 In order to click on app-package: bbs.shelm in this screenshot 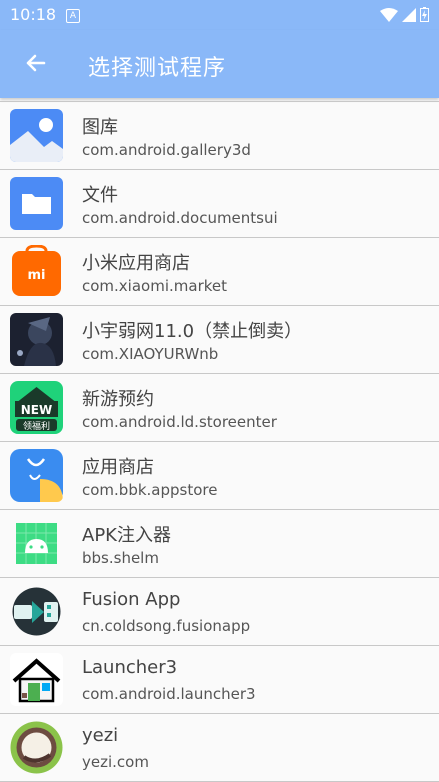, I will do `click(120, 558)`.